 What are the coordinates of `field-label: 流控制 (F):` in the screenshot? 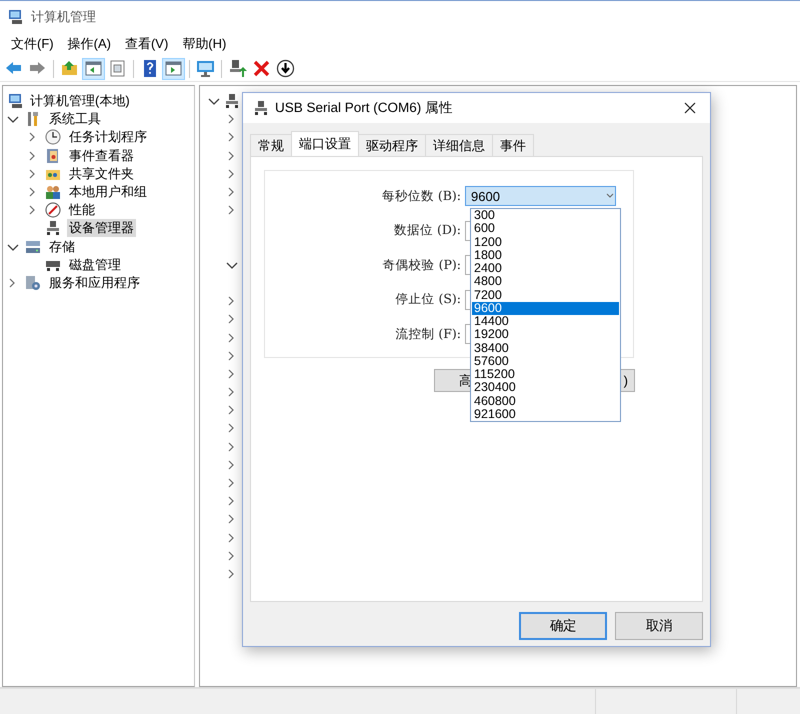 It's located at (427, 334).